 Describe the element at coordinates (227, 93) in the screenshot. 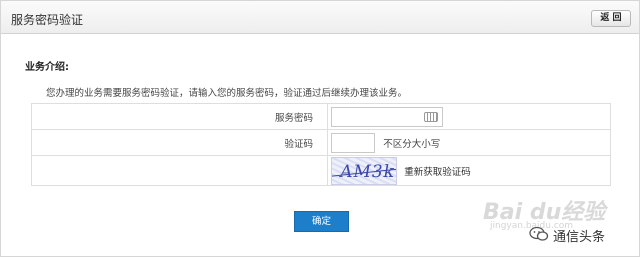

I see `intro-text: 您办理的业务需要服务密码验证，请输入您的服务密码，验证通过后继续办理该业务。` at that location.